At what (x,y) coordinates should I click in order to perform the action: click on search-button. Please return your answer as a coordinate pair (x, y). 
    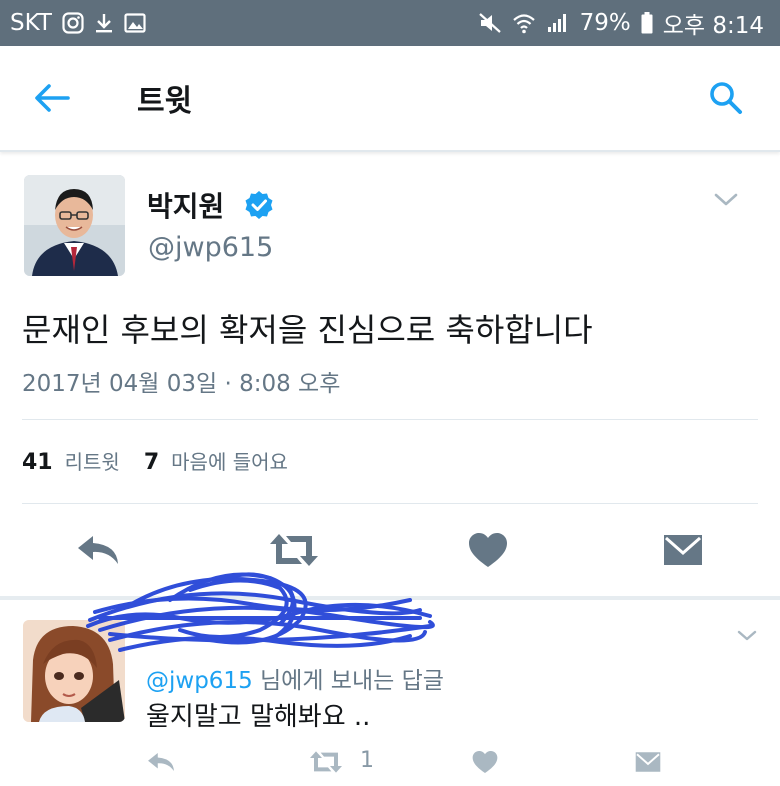
    Looking at the image, I should click on (726, 98).